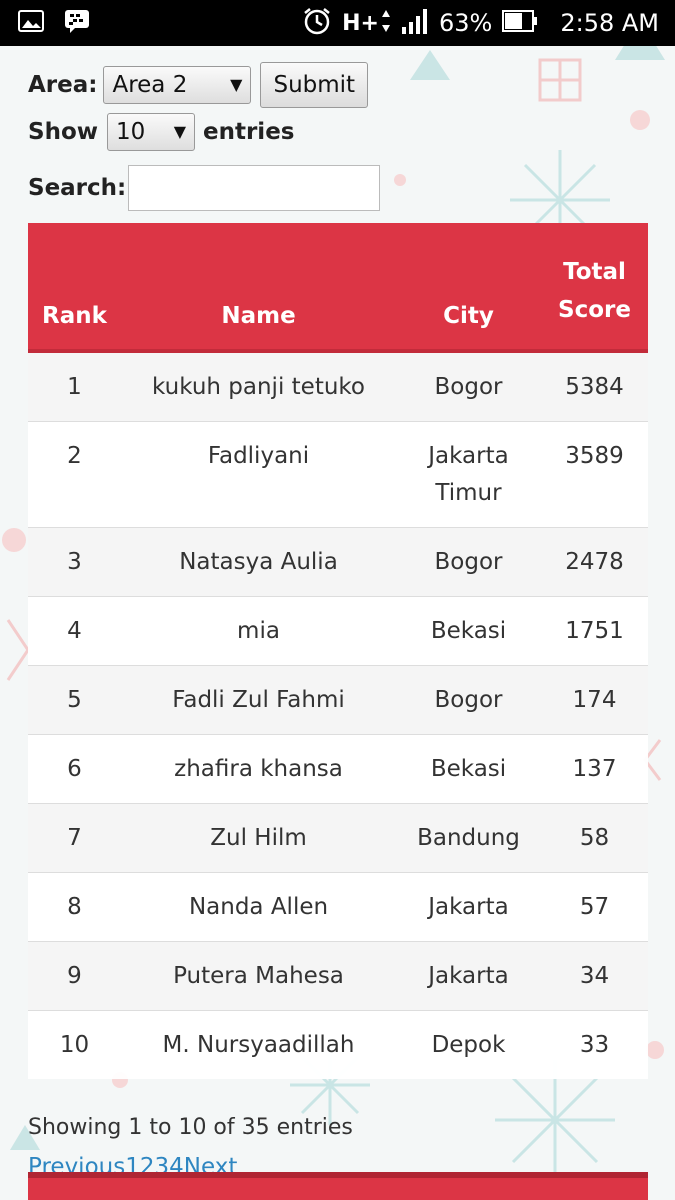 The height and width of the screenshot is (1200, 675). I want to click on table-row: 6 zhafira khansa Bekasi 137, so click(338, 769).